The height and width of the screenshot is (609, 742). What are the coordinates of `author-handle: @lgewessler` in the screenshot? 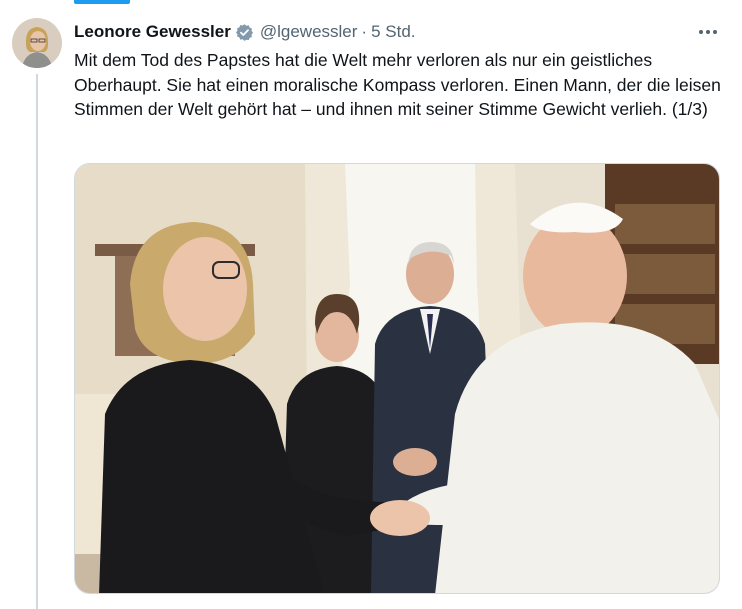 It's located at (309, 32).